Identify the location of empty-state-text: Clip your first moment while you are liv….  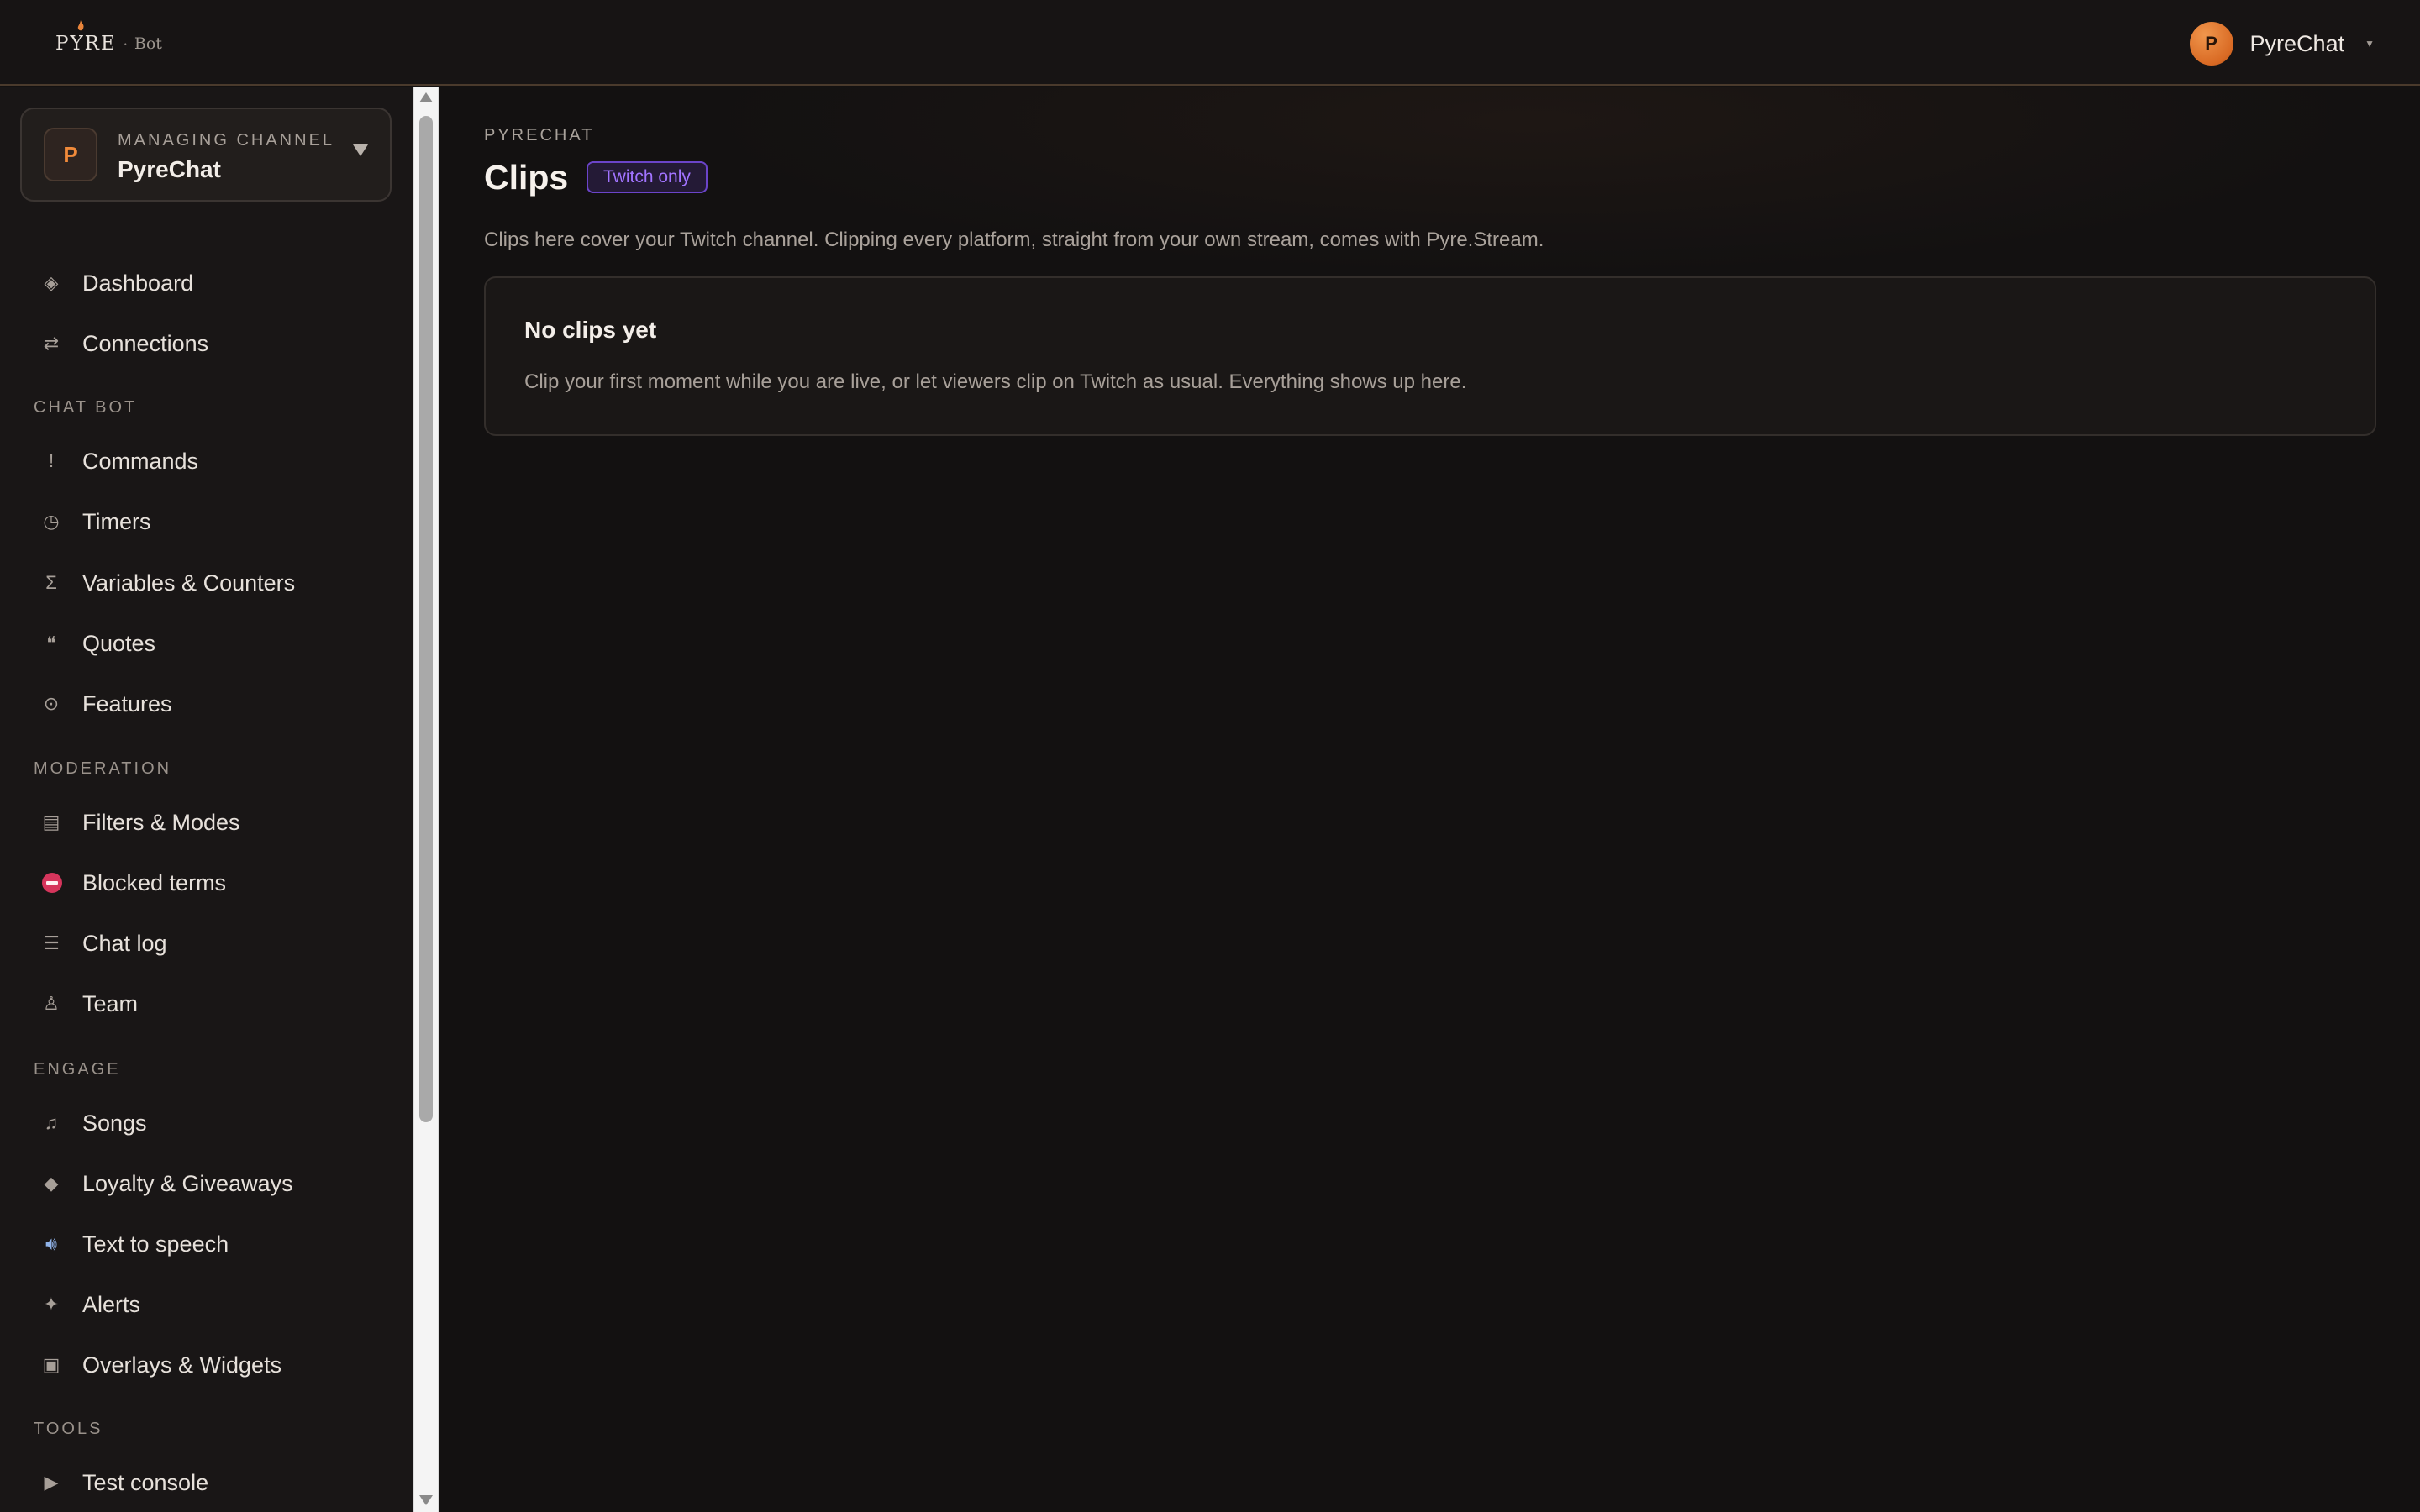
(995, 381).